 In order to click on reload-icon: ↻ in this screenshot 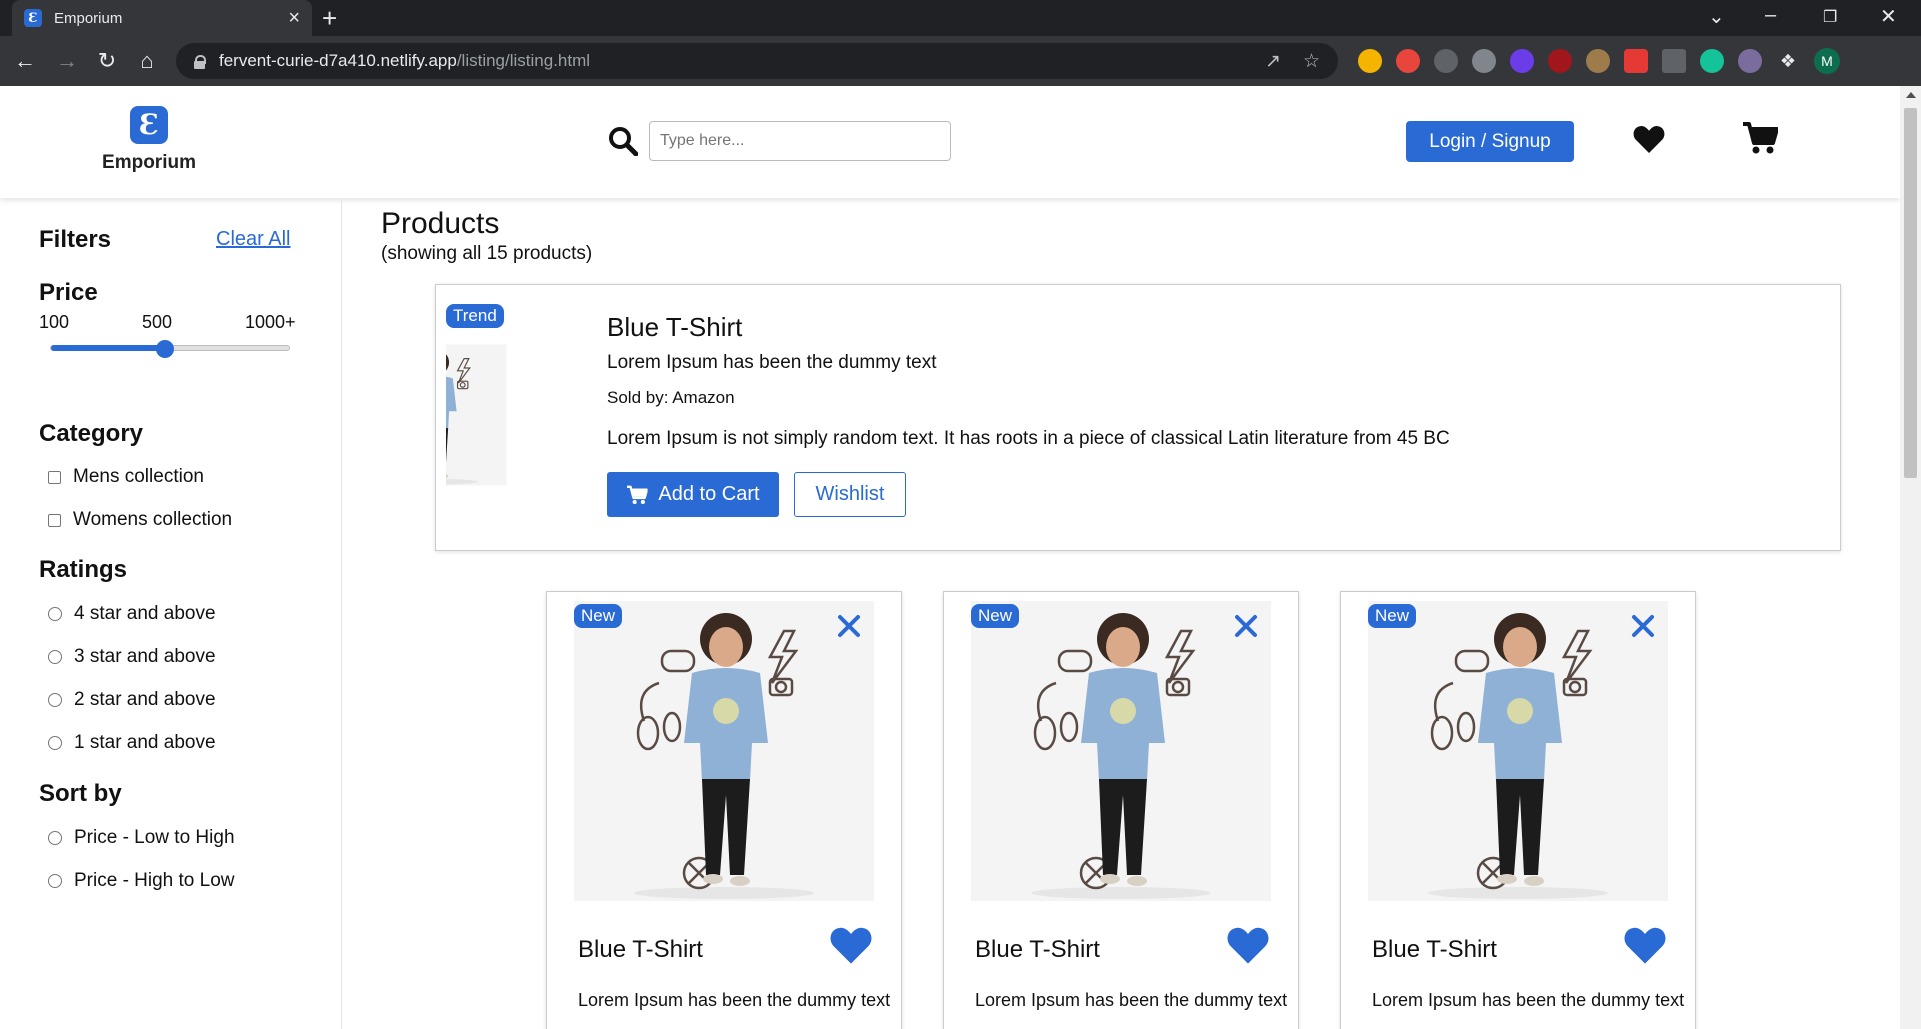, I will do `click(107, 61)`.